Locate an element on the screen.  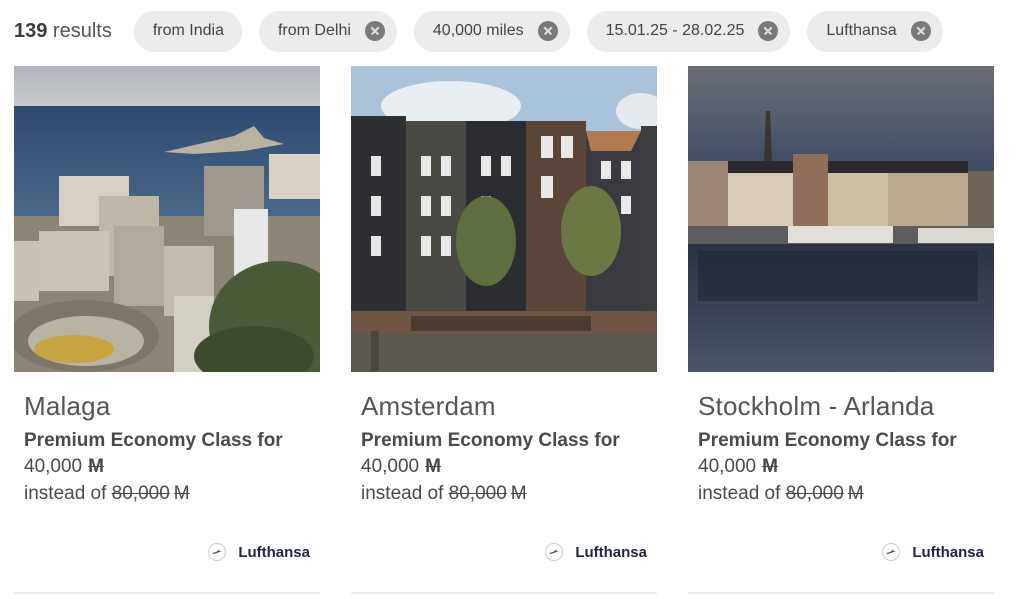
filter-chip-label: from India is located at coordinates (188, 30).